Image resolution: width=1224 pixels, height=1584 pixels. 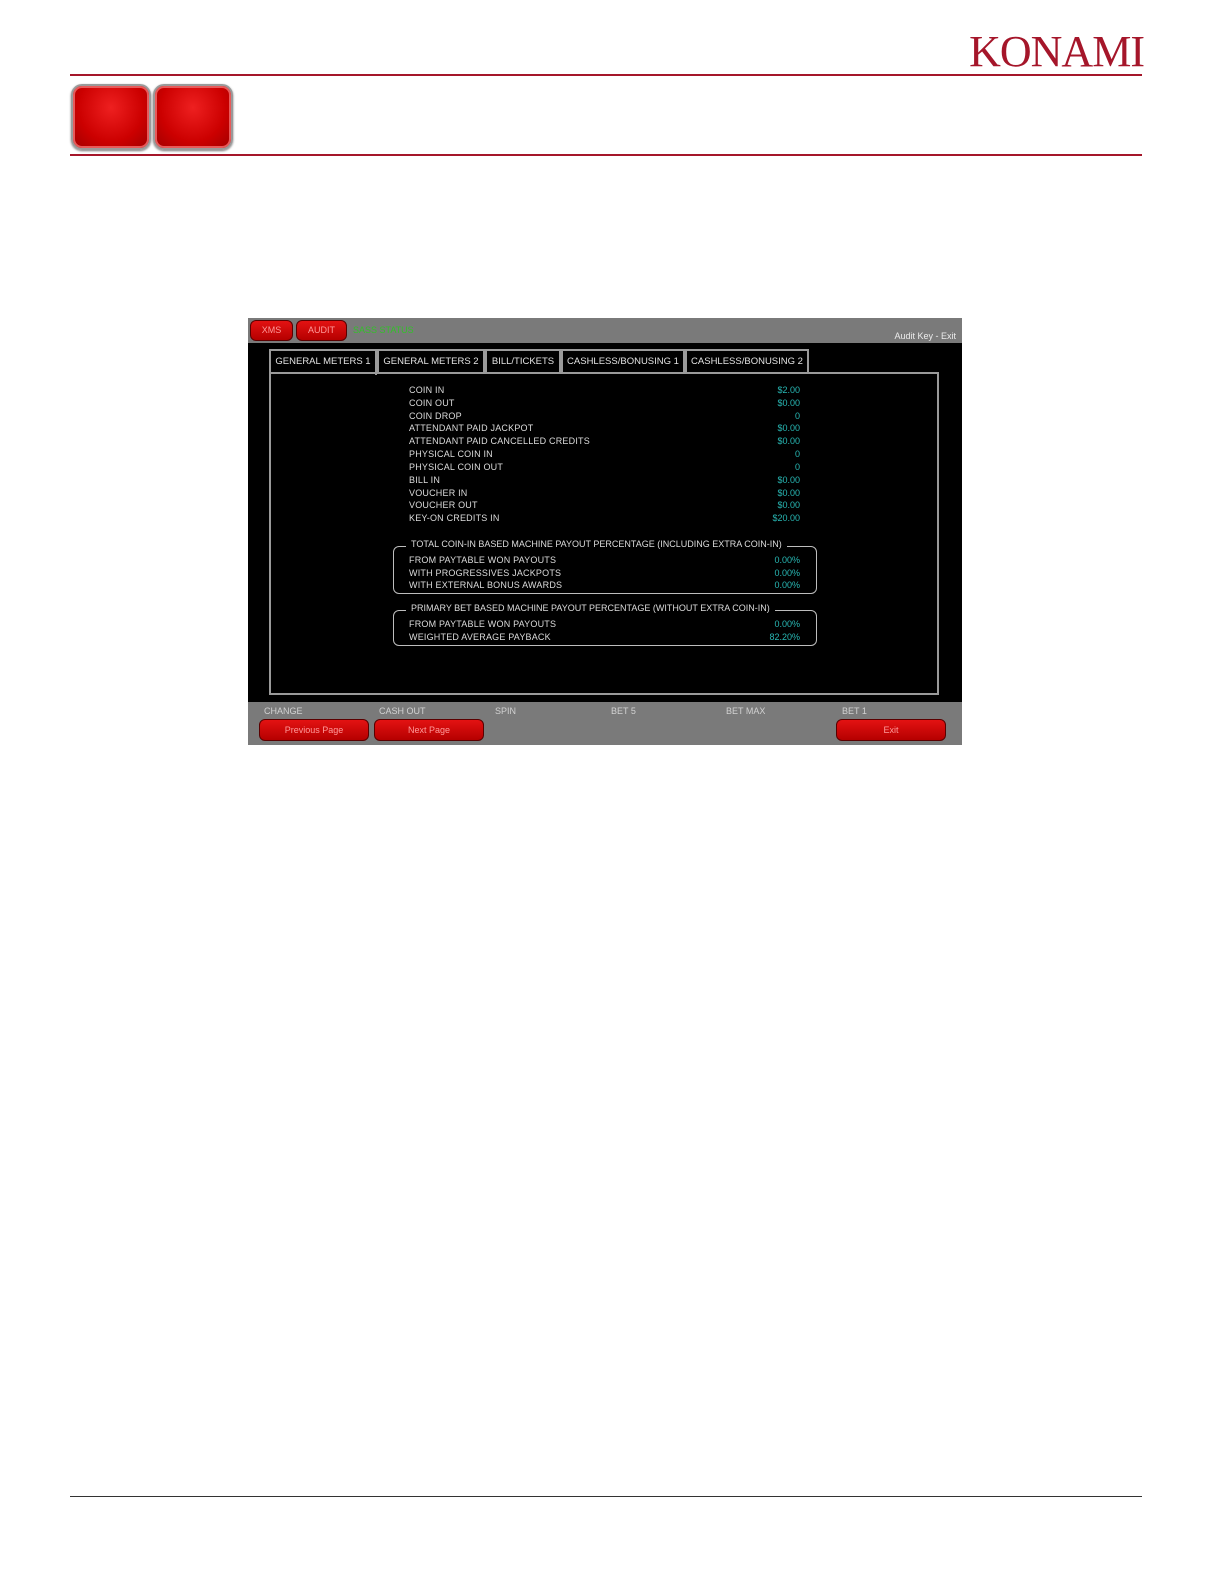 What do you see at coordinates (605, 330) in the screenshot?
I see `screen-top-bar: XMS AUDIT SASS STATUS Audit Key - Exit` at bounding box center [605, 330].